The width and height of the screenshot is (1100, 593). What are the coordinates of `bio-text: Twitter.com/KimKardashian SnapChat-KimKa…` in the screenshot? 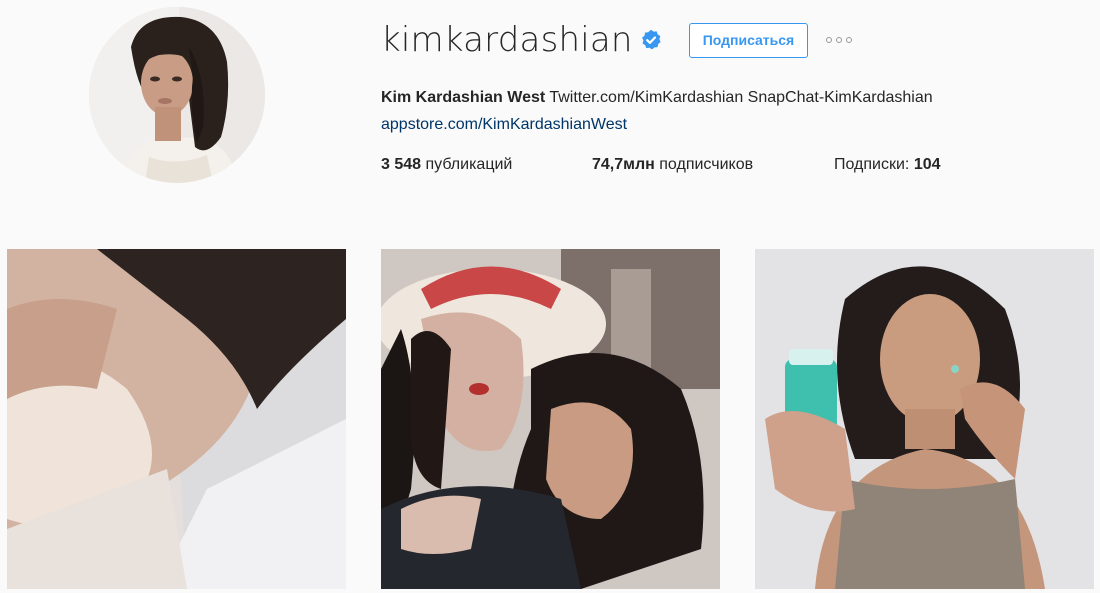 It's located at (741, 97).